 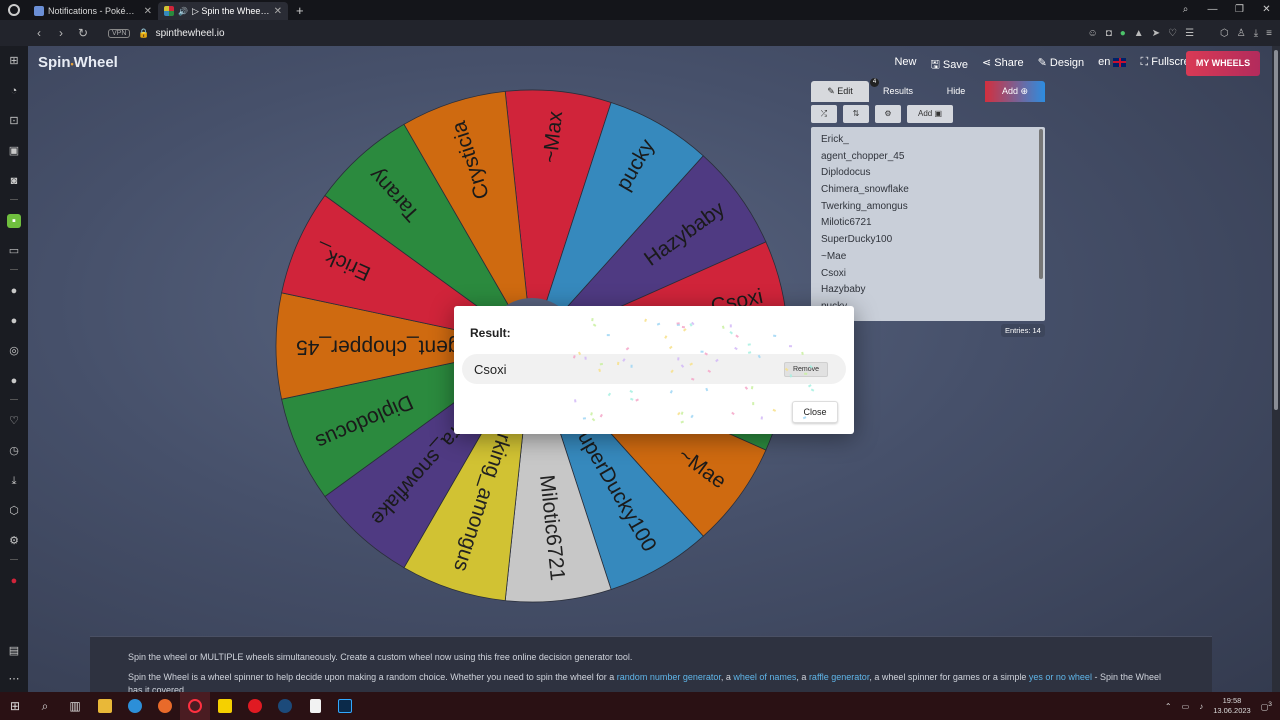 I want to click on entry-item: Milotic6721, so click(x=928, y=223).